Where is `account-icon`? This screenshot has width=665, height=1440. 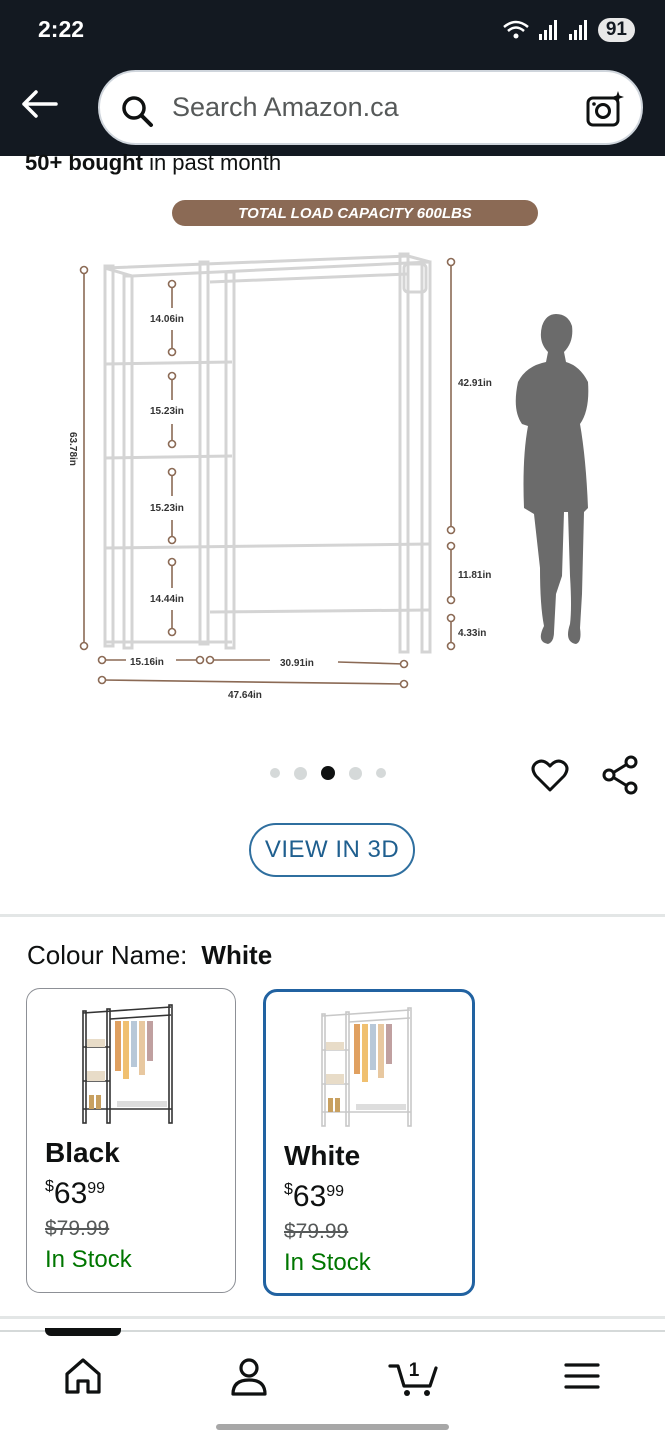
account-icon is located at coordinates (249, 1376).